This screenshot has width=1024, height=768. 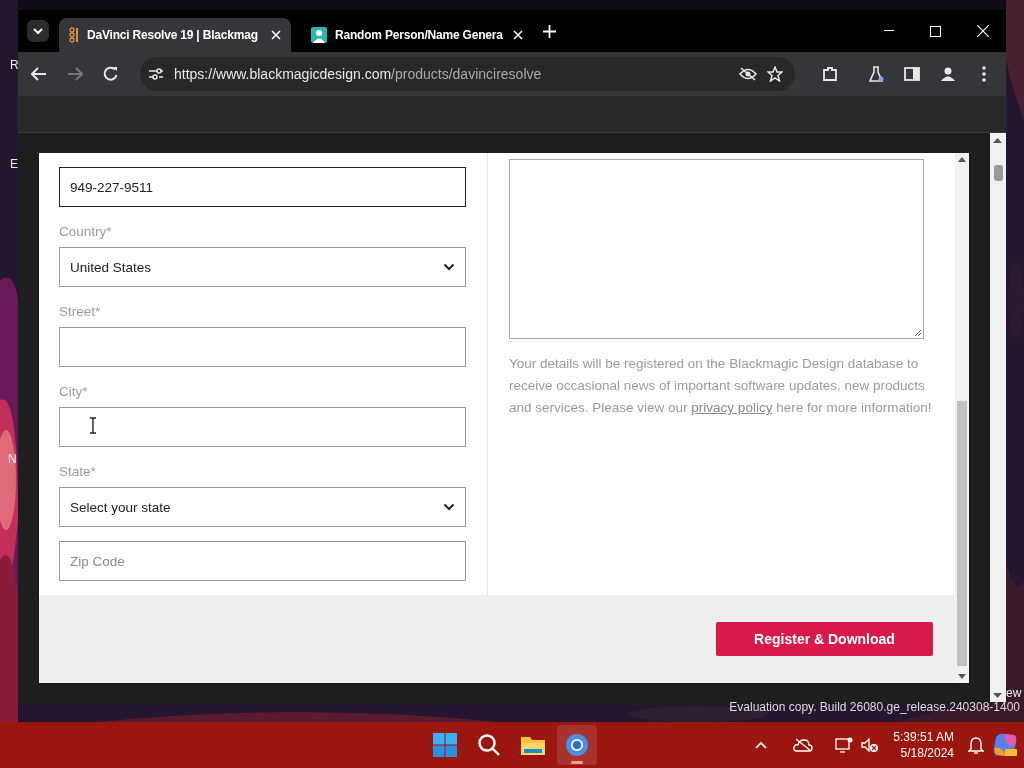 What do you see at coordinates (86, 231) in the screenshot?
I see `field-label: Country*` at bounding box center [86, 231].